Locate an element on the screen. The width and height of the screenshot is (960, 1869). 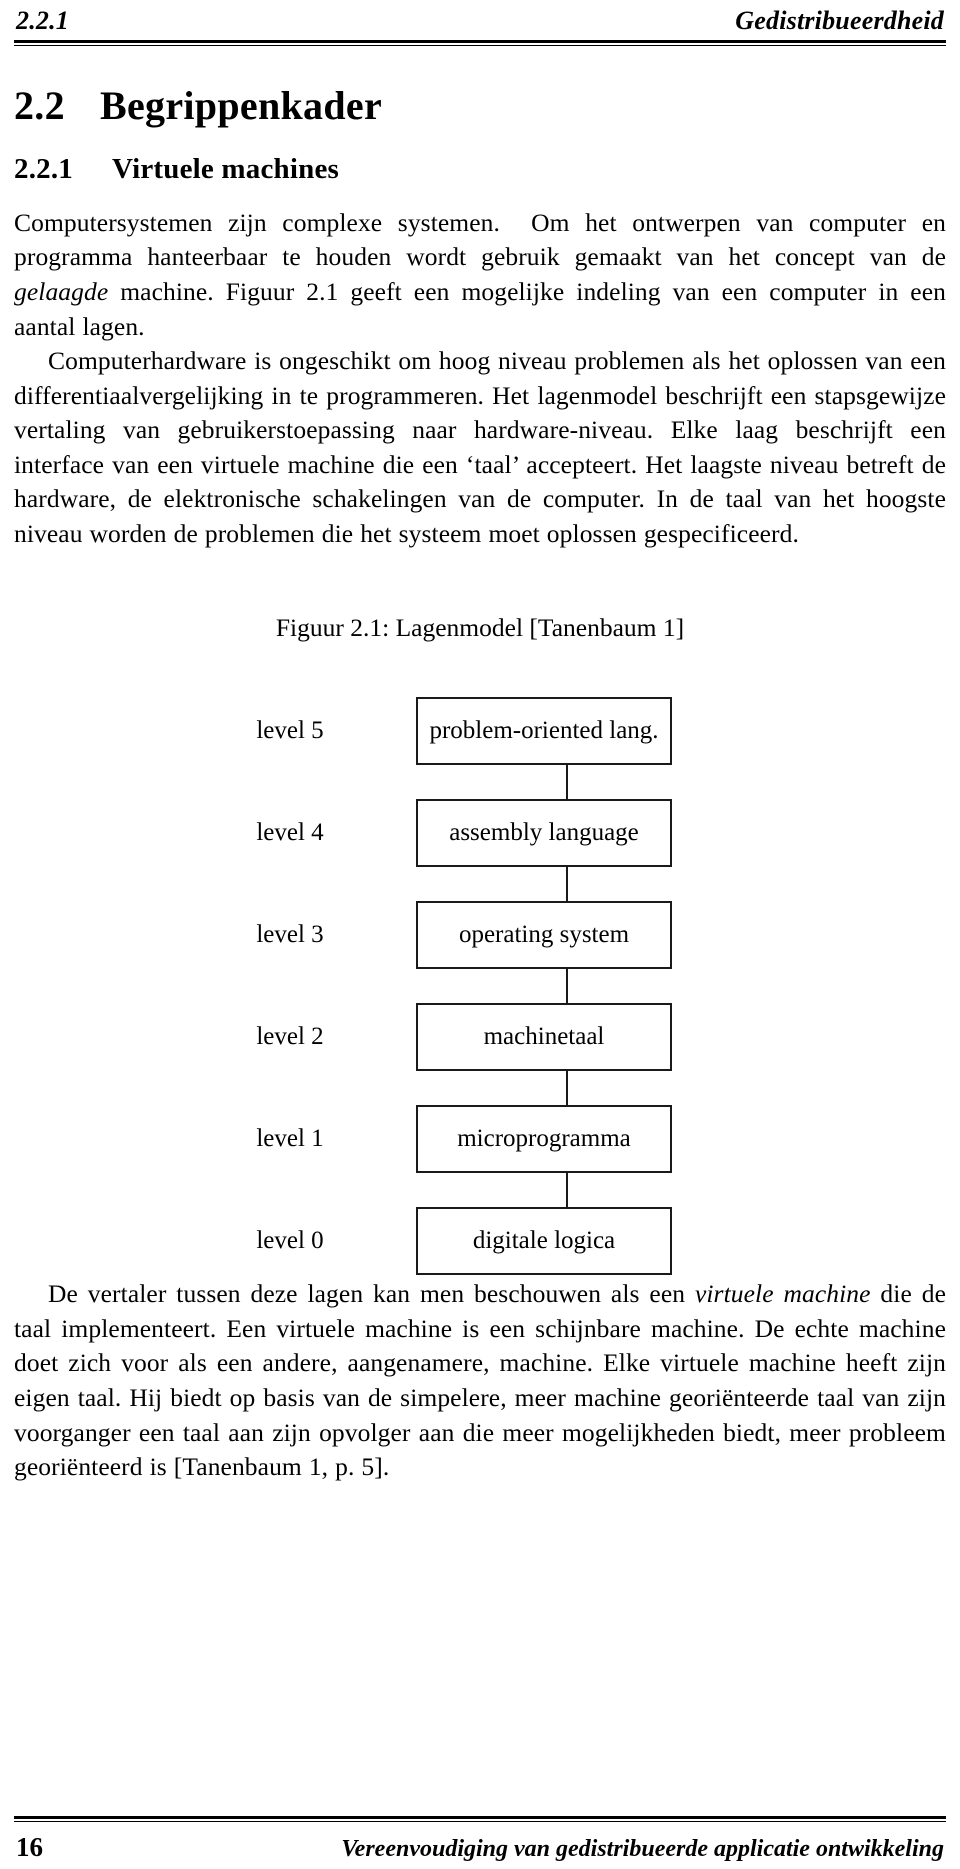
running-head-chapter-title: Gedistribueerdheid is located at coordinates (839, 20).